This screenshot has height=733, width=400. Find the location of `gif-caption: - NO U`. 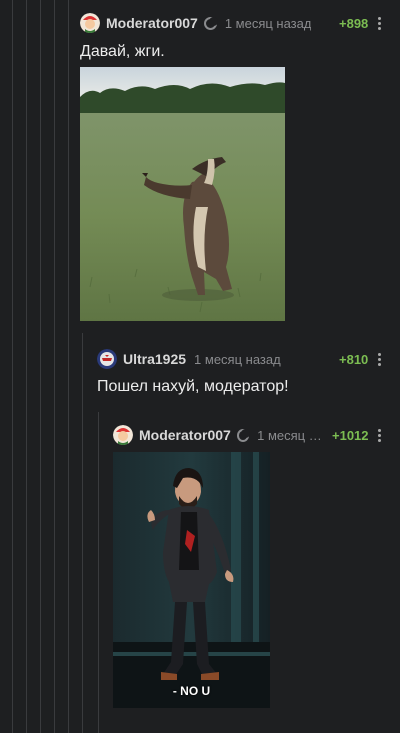

gif-caption: - NO U is located at coordinates (191, 691).